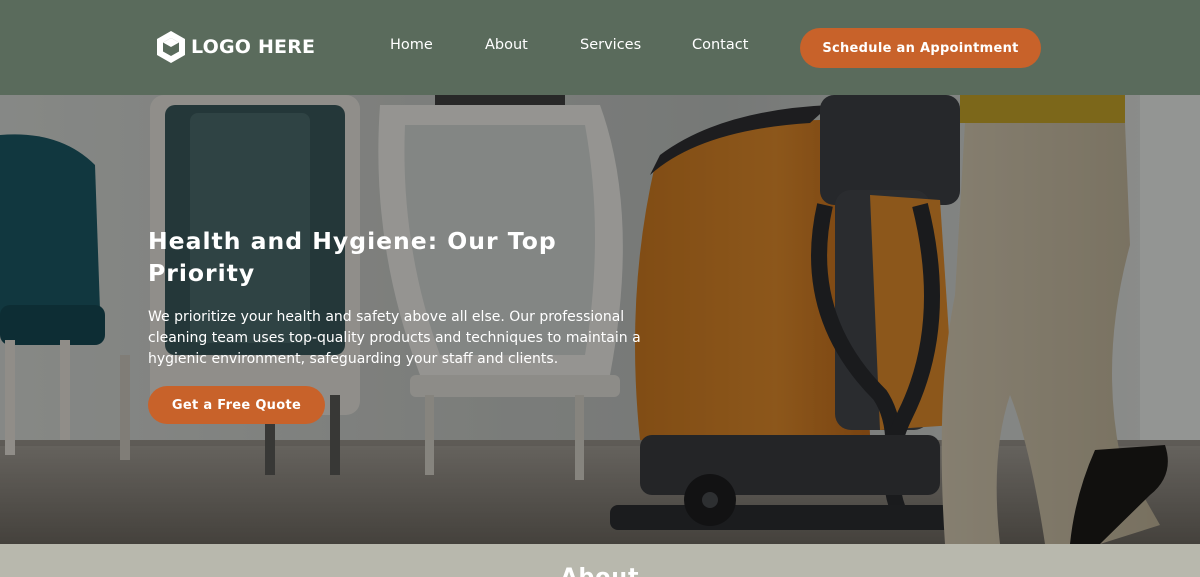 The width and height of the screenshot is (1200, 577). I want to click on about-heading: About, so click(600, 571).